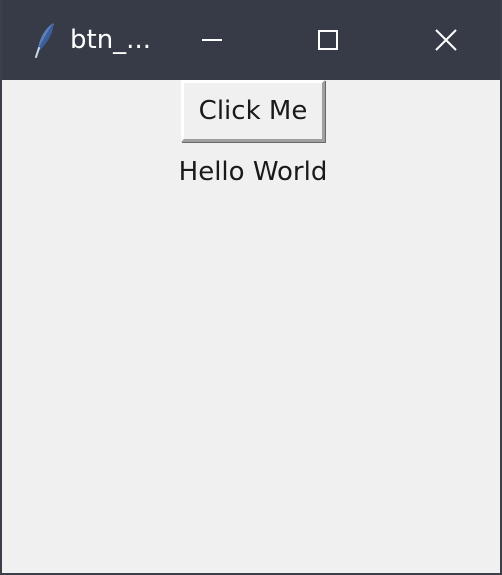 The width and height of the screenshot is (502, 575). I want to click on feather-icon, so click(45, 40).